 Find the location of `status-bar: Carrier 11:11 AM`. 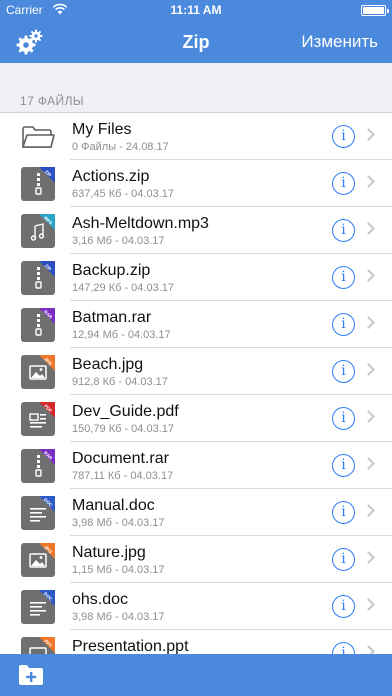

status-bar: Carrier 11:11 AM is located at coordinates (196, 10).